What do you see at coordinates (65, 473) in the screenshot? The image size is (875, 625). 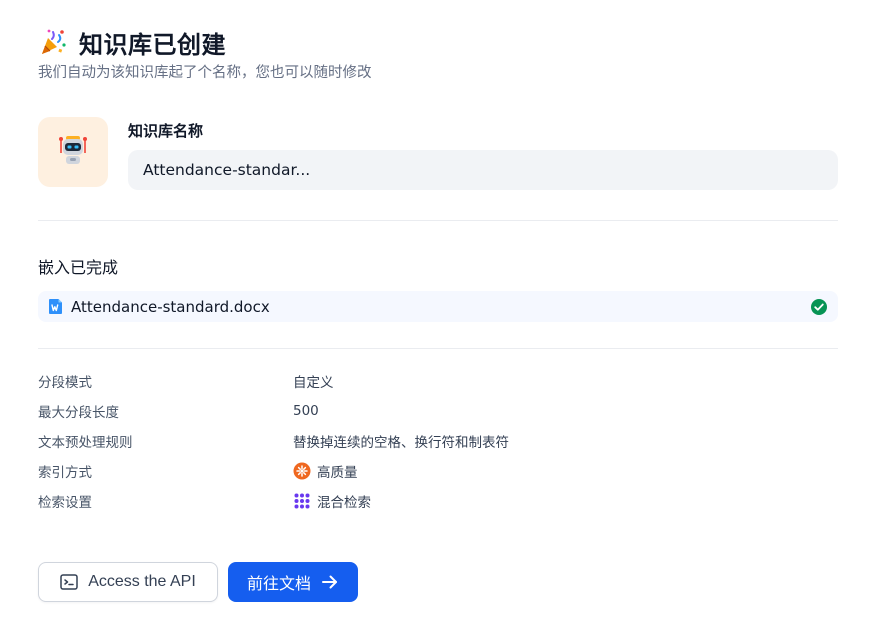 I see `setting-key: 索引方式` at bounding box center [65, 473].